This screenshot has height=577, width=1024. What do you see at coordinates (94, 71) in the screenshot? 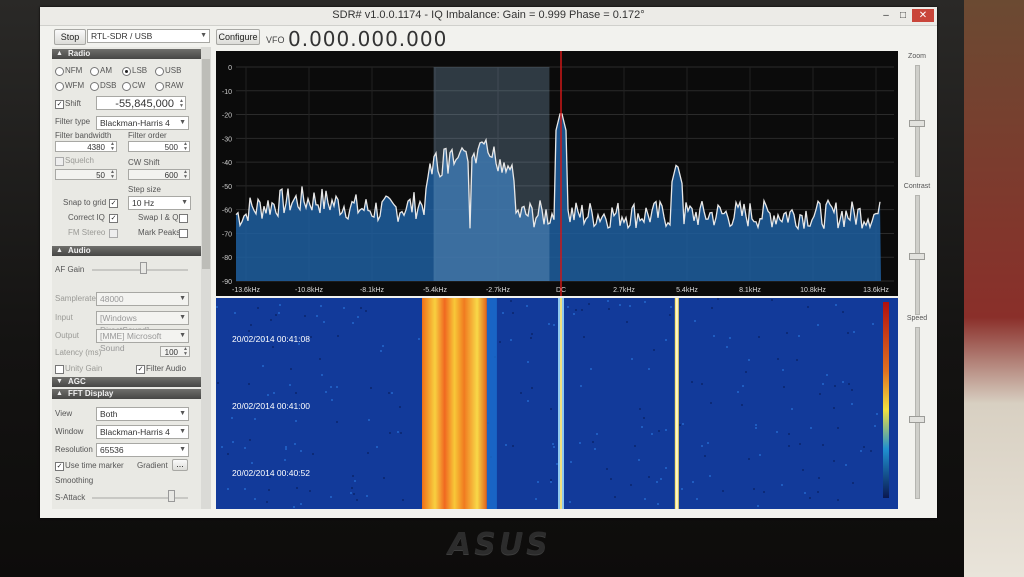
I see `mode-am-radio` at bounding box center [94, 71].